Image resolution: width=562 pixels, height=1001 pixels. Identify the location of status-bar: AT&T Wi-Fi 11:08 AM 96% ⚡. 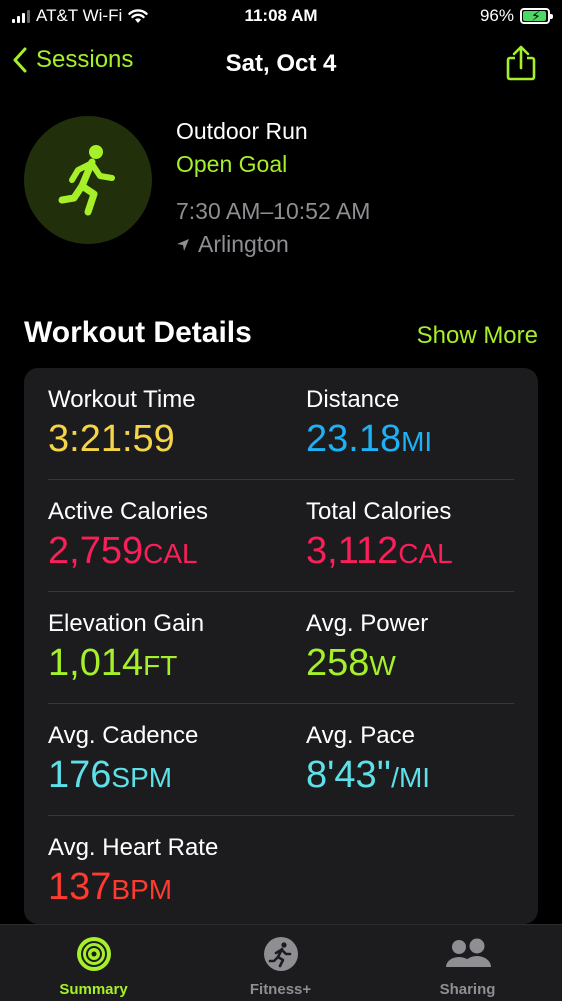
(281, 17).